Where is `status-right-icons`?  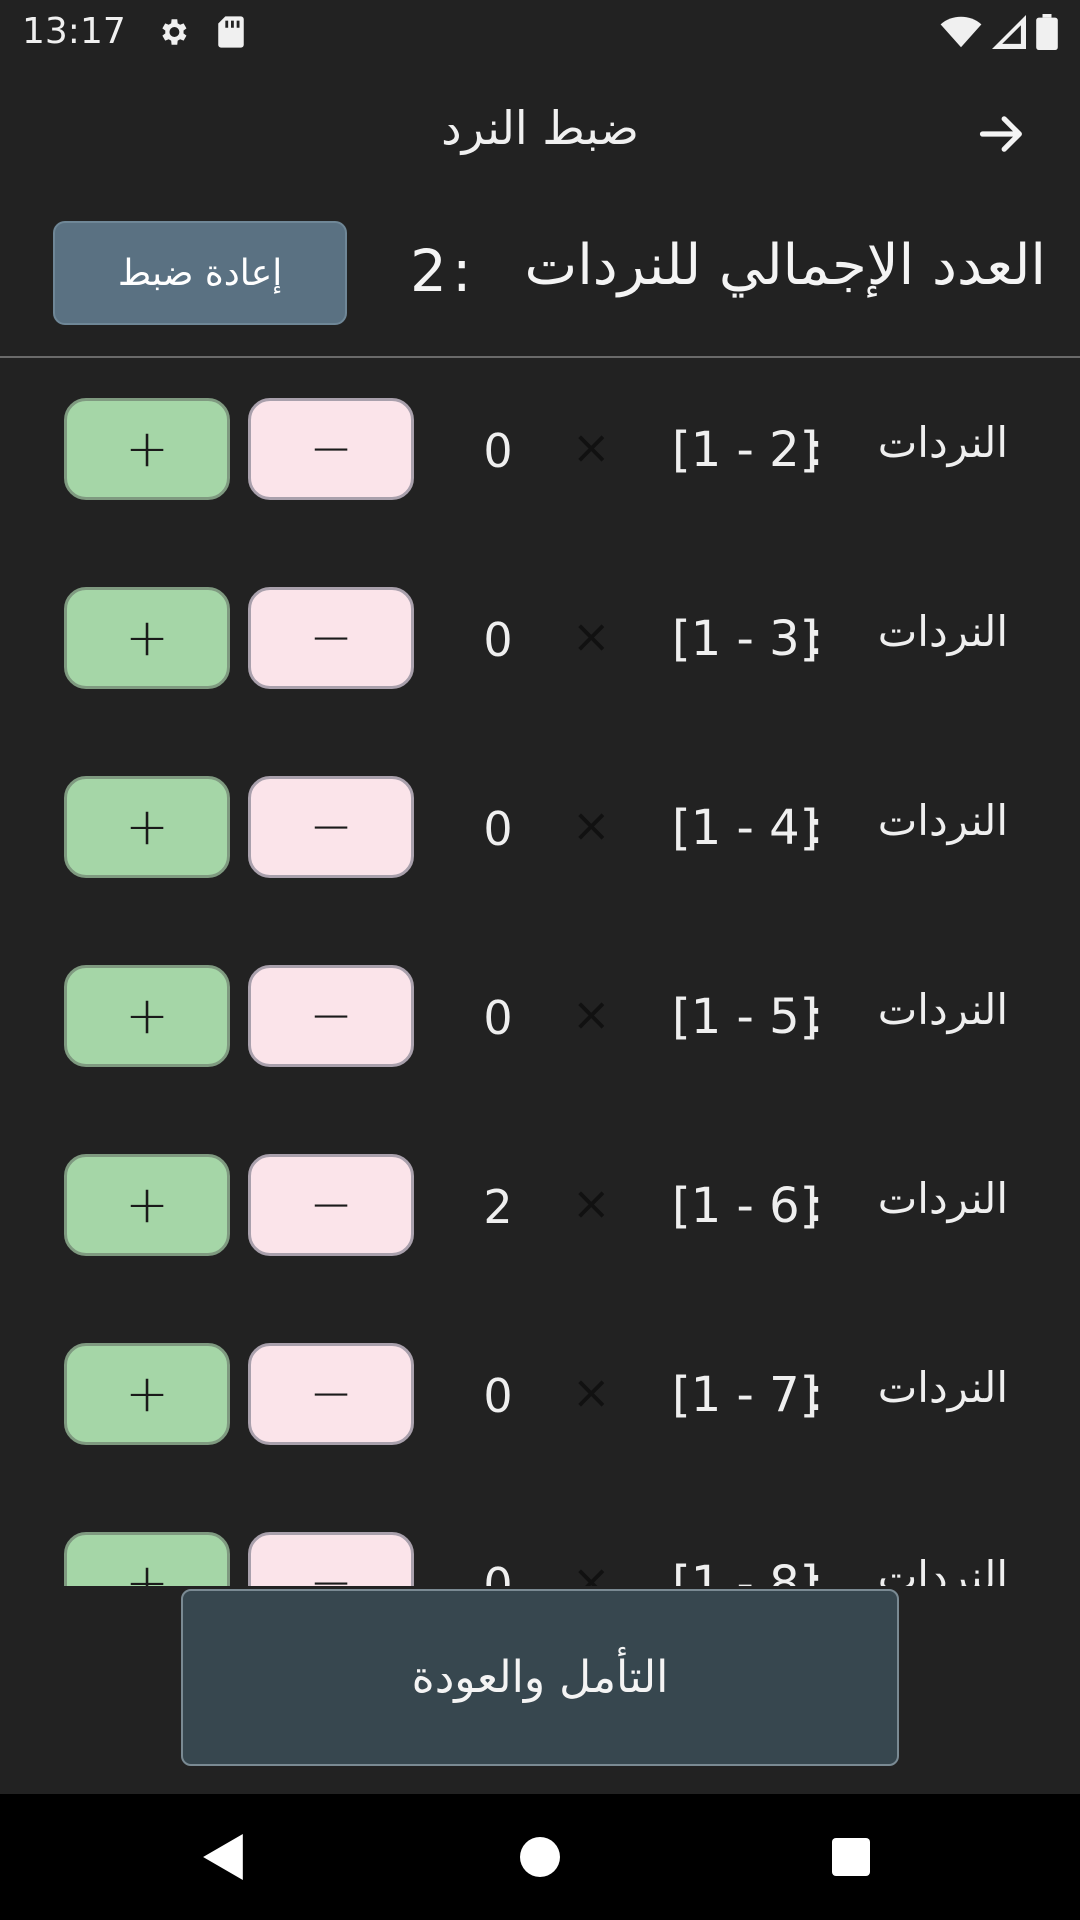
status-right-icons is located at coordinates (999, 31).